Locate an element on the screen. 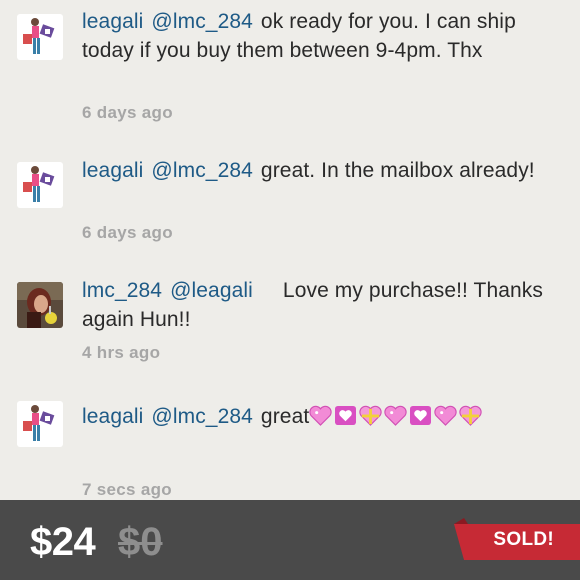 The height and width of the screenshot is (580, 580). sold-badge: SOLD! is located at coordinates (523, 539).